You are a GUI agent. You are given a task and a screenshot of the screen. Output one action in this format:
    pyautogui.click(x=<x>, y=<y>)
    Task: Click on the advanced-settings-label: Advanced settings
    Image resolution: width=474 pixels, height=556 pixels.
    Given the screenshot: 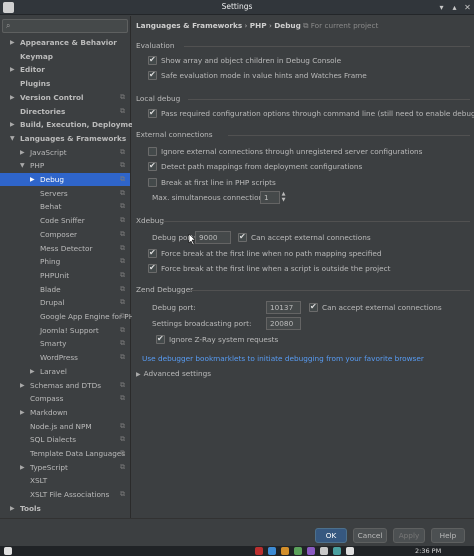 What is the action you would take?
    pyautogui.click(x=177, y=373)
    